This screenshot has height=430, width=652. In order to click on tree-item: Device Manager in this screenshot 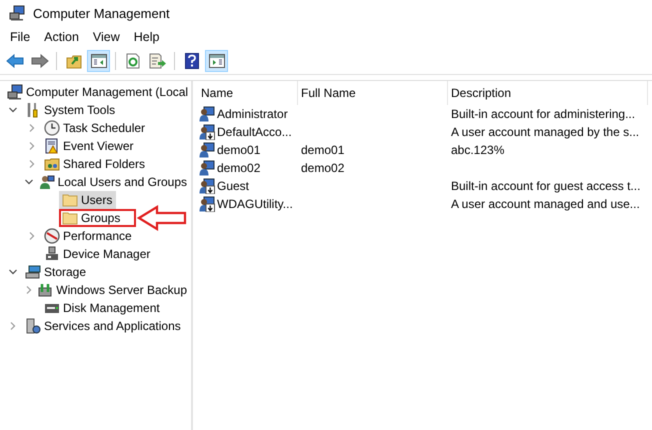, I will do `click(97, 254)`.